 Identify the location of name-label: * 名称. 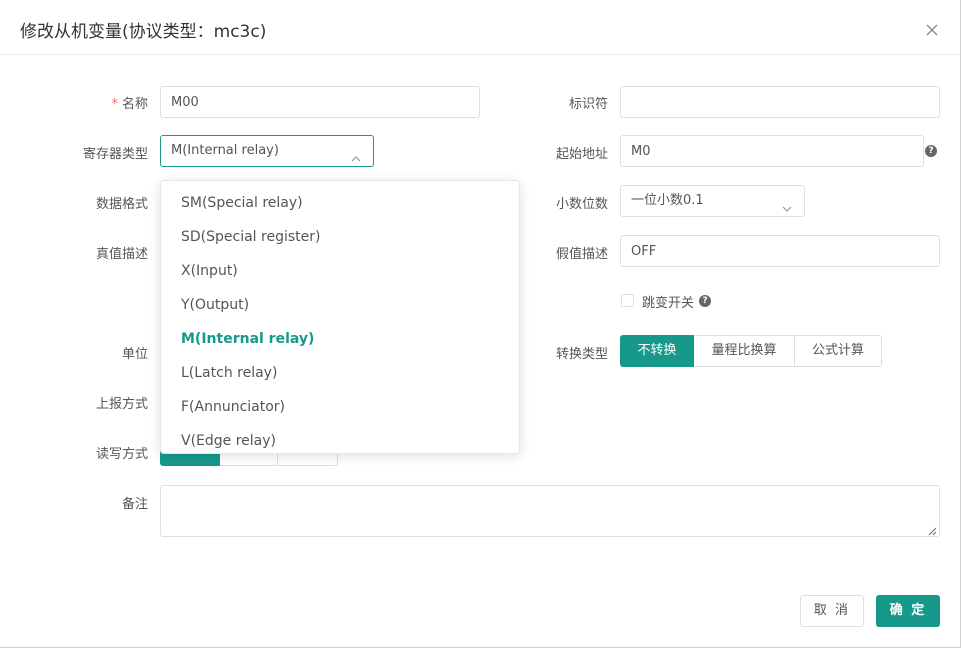
(78, 102).